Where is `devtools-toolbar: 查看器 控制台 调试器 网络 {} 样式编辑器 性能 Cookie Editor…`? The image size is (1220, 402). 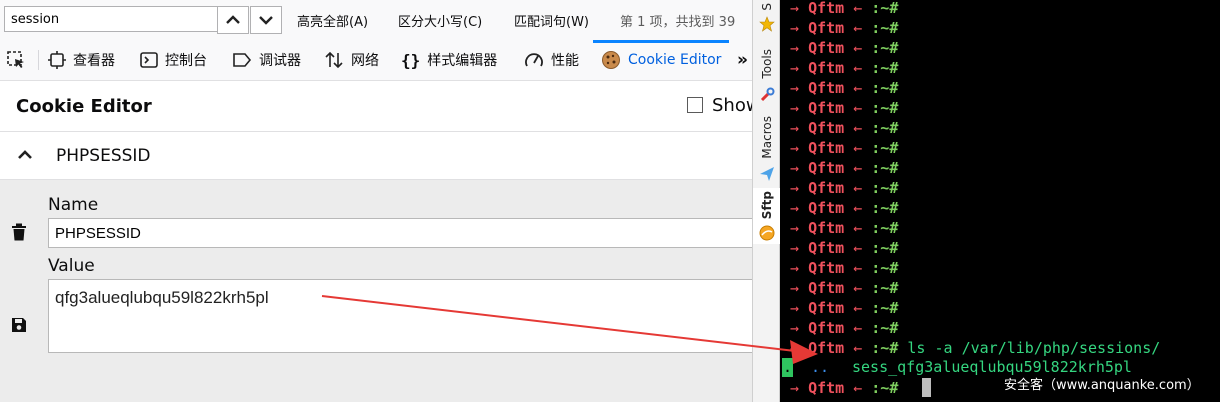 devtools-toolbar: 查看器 控制台 调试器 网络 {} 样式编辑器 性能 Cookie Editor… is located at coordinates (376, 60).